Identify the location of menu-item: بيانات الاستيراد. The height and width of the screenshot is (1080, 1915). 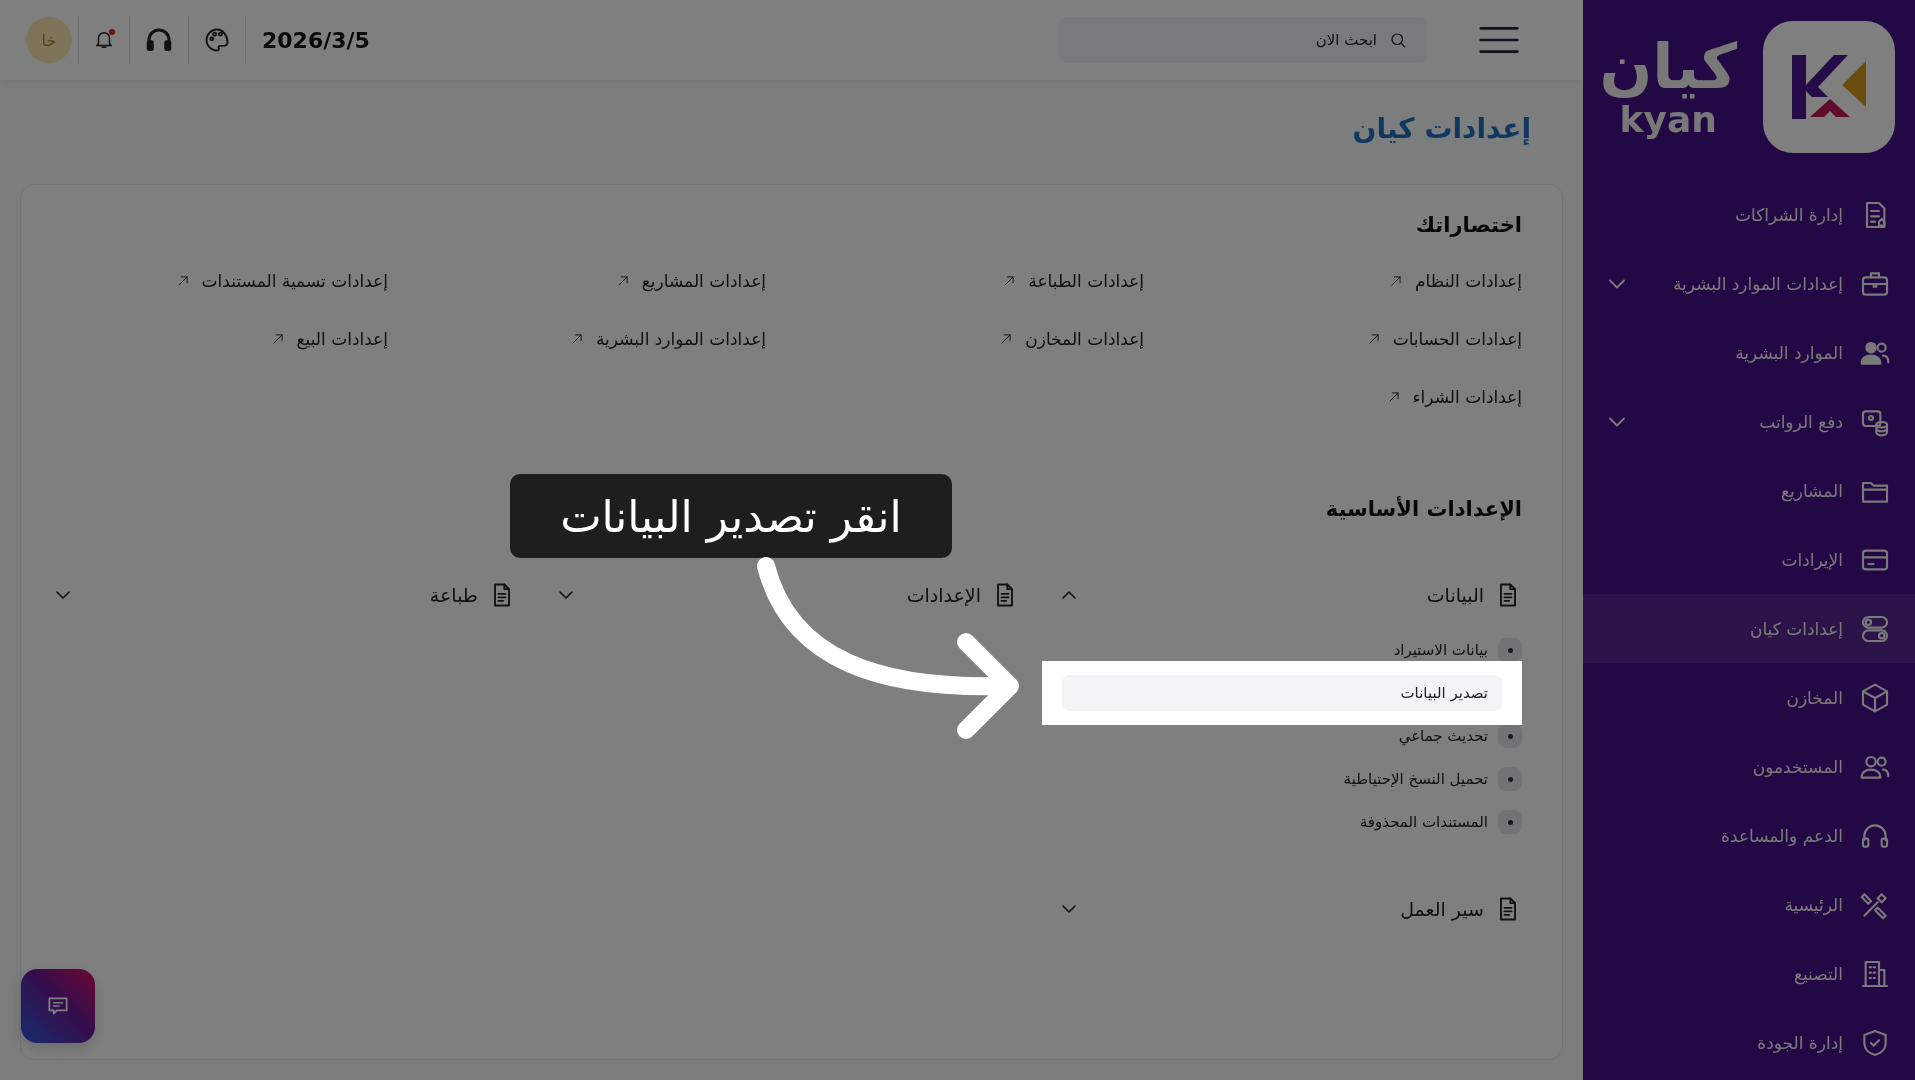
(1440, 650).